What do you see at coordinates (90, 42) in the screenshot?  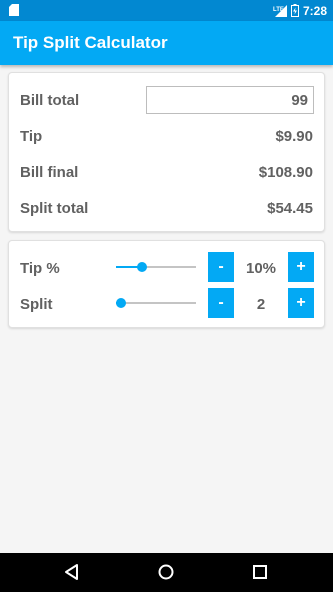 I see `app-title: Tip Split Calculator` at bounding box center [90, 42].